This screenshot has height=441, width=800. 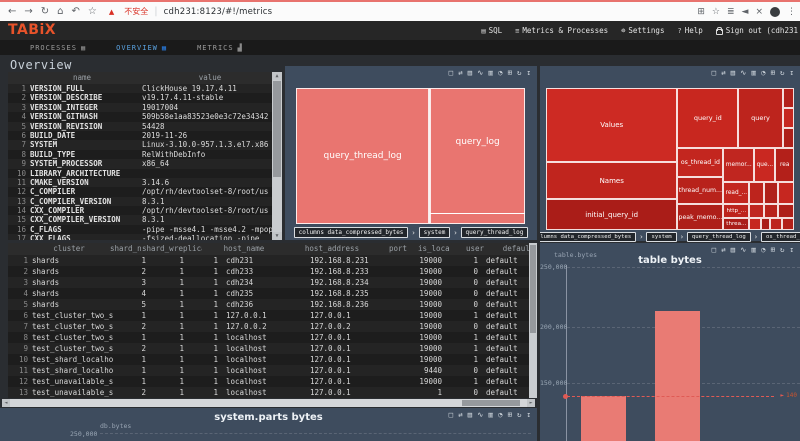 What do you see at coordinates (780, 237) in the screenshot?
I see `breadcrumb-chip: os_thread_id` at bounding box center [780, 237].